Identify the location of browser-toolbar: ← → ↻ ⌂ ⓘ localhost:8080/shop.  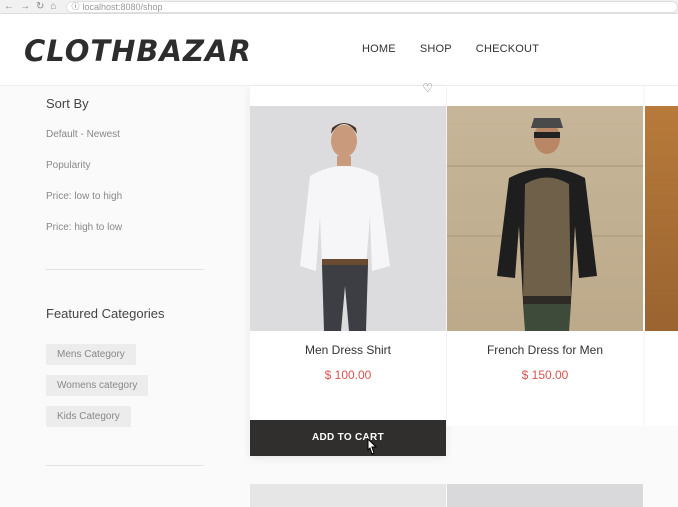
(339, 7).